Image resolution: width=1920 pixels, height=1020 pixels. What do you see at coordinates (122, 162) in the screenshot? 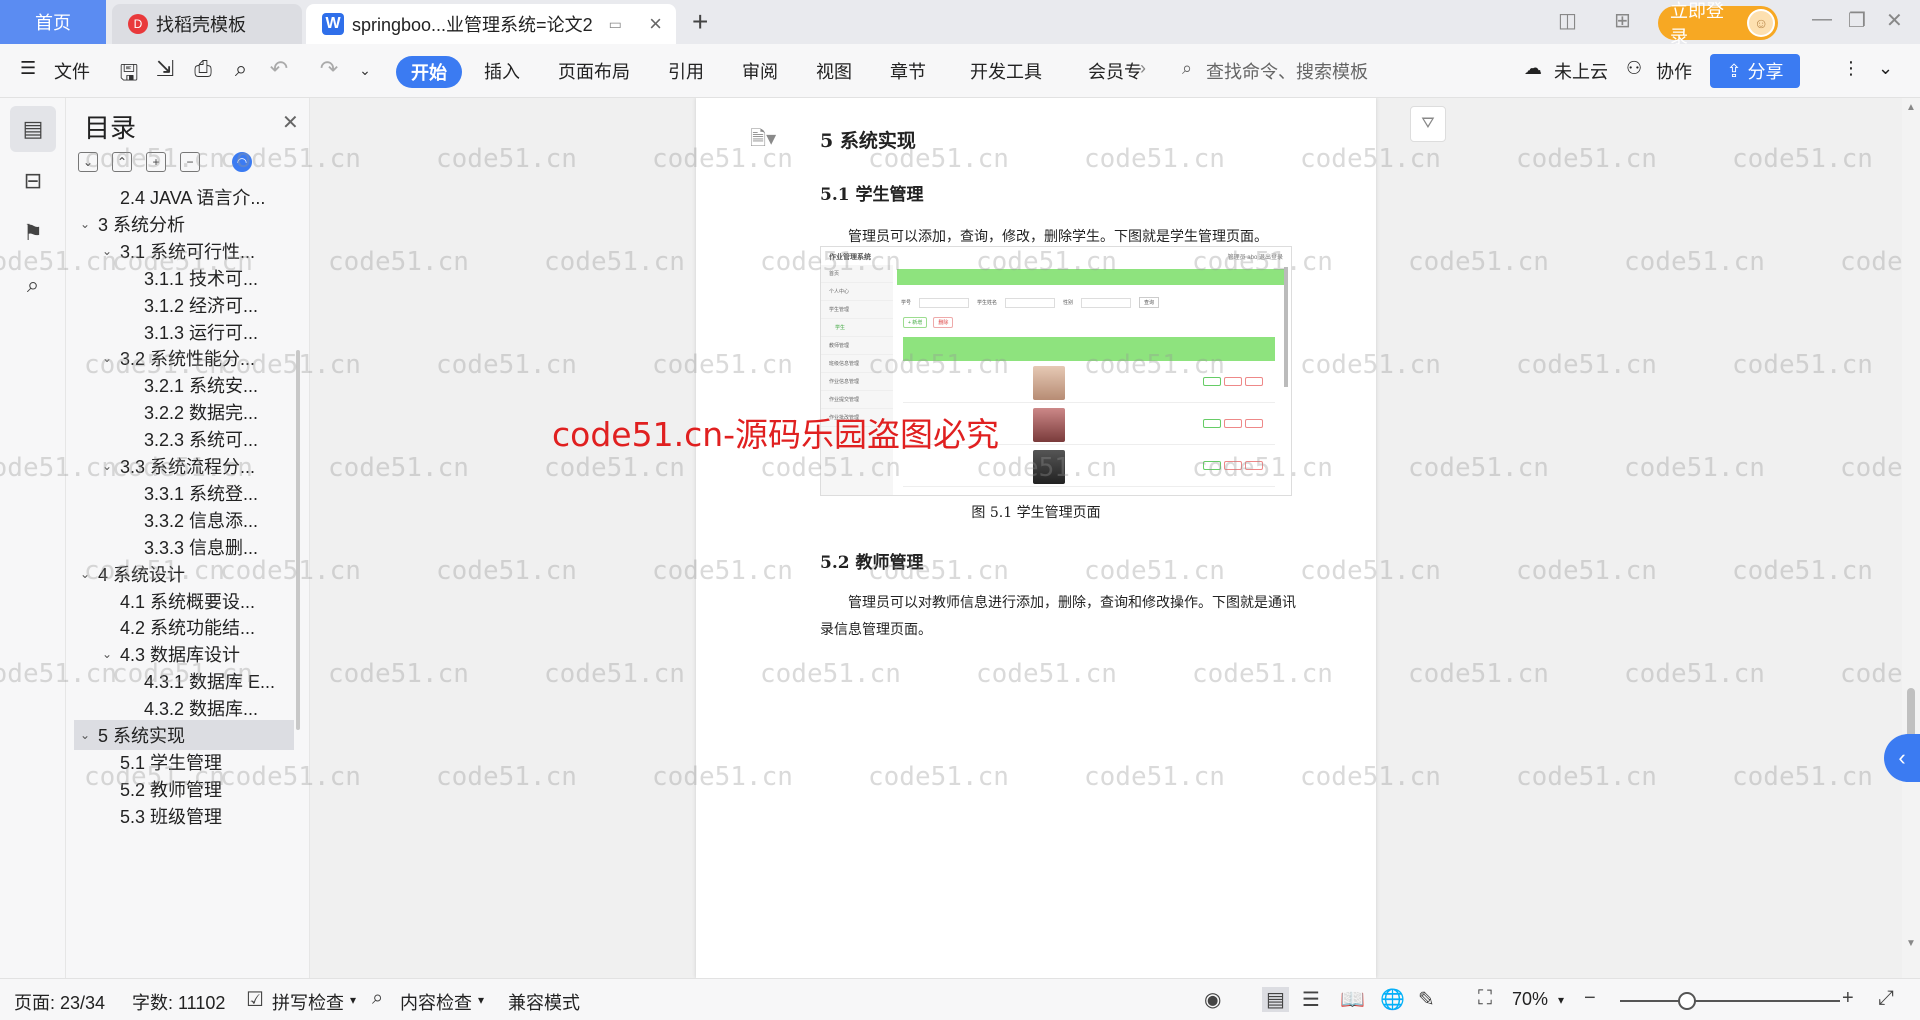
I see `collapse-up-icon: ⌃` at bounding box center [122, 162].